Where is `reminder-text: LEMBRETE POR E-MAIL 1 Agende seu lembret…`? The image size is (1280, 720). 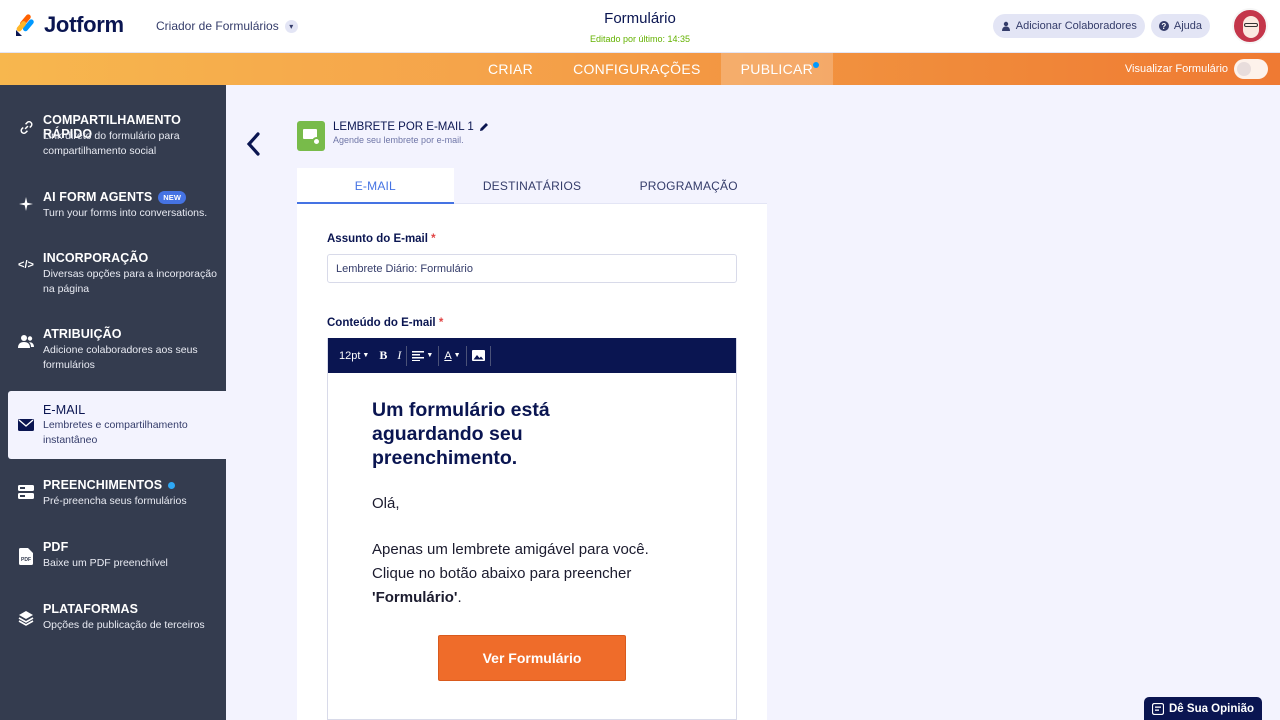
reminder-text: LEMBRETE POR E-MAIL 1 Agende seu lembret… is located at coordinates (411, 136).